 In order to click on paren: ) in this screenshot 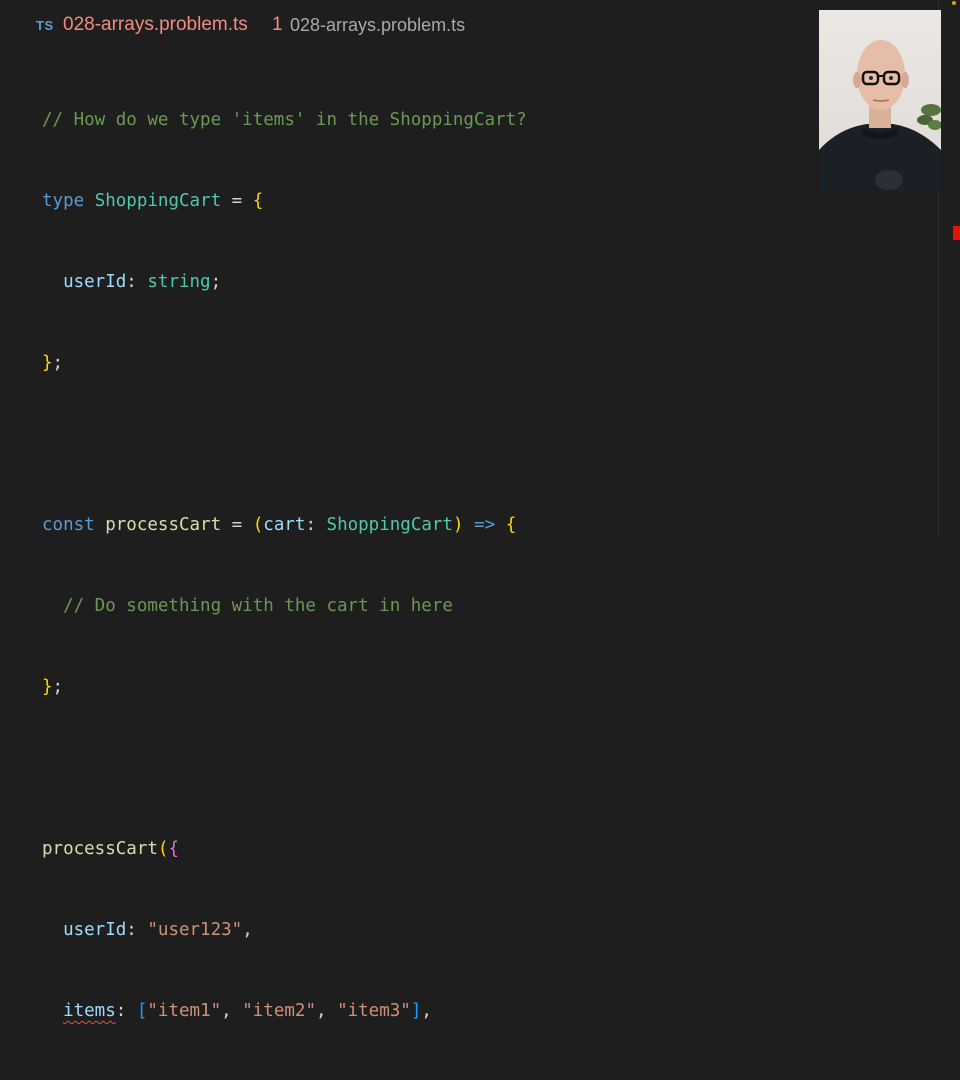, I will do `click(458, 525)`.